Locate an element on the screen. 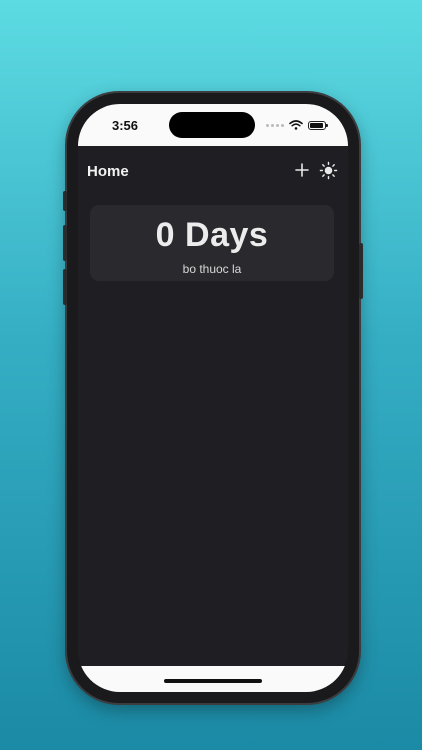 The width and height of the screenshot is (422, 750). volume-up-button is located at coordinates (65, 243).